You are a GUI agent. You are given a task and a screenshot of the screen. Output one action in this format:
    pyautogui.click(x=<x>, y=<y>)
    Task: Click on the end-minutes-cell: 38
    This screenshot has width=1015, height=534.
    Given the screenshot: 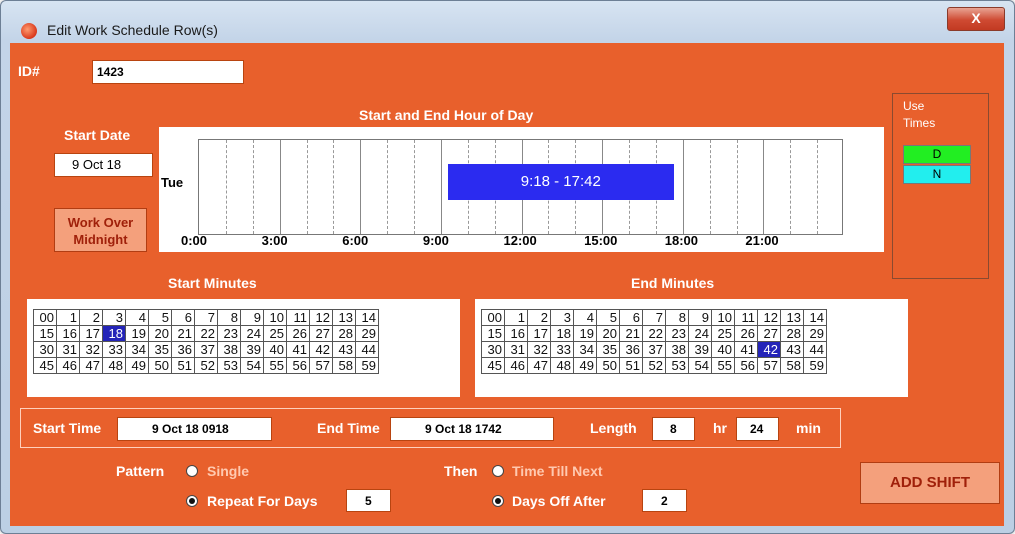 What is the action you would take?
    pyautogui.click(x=677, y=349)
    